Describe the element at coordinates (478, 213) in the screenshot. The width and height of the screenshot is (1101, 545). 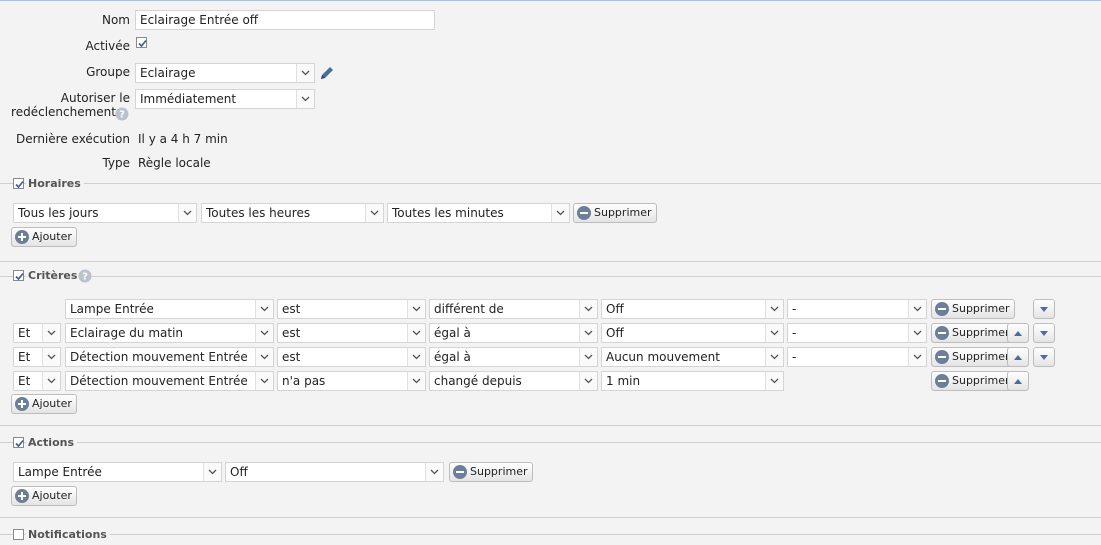
I see `minutes-select: Toutes les minutes` at that location.